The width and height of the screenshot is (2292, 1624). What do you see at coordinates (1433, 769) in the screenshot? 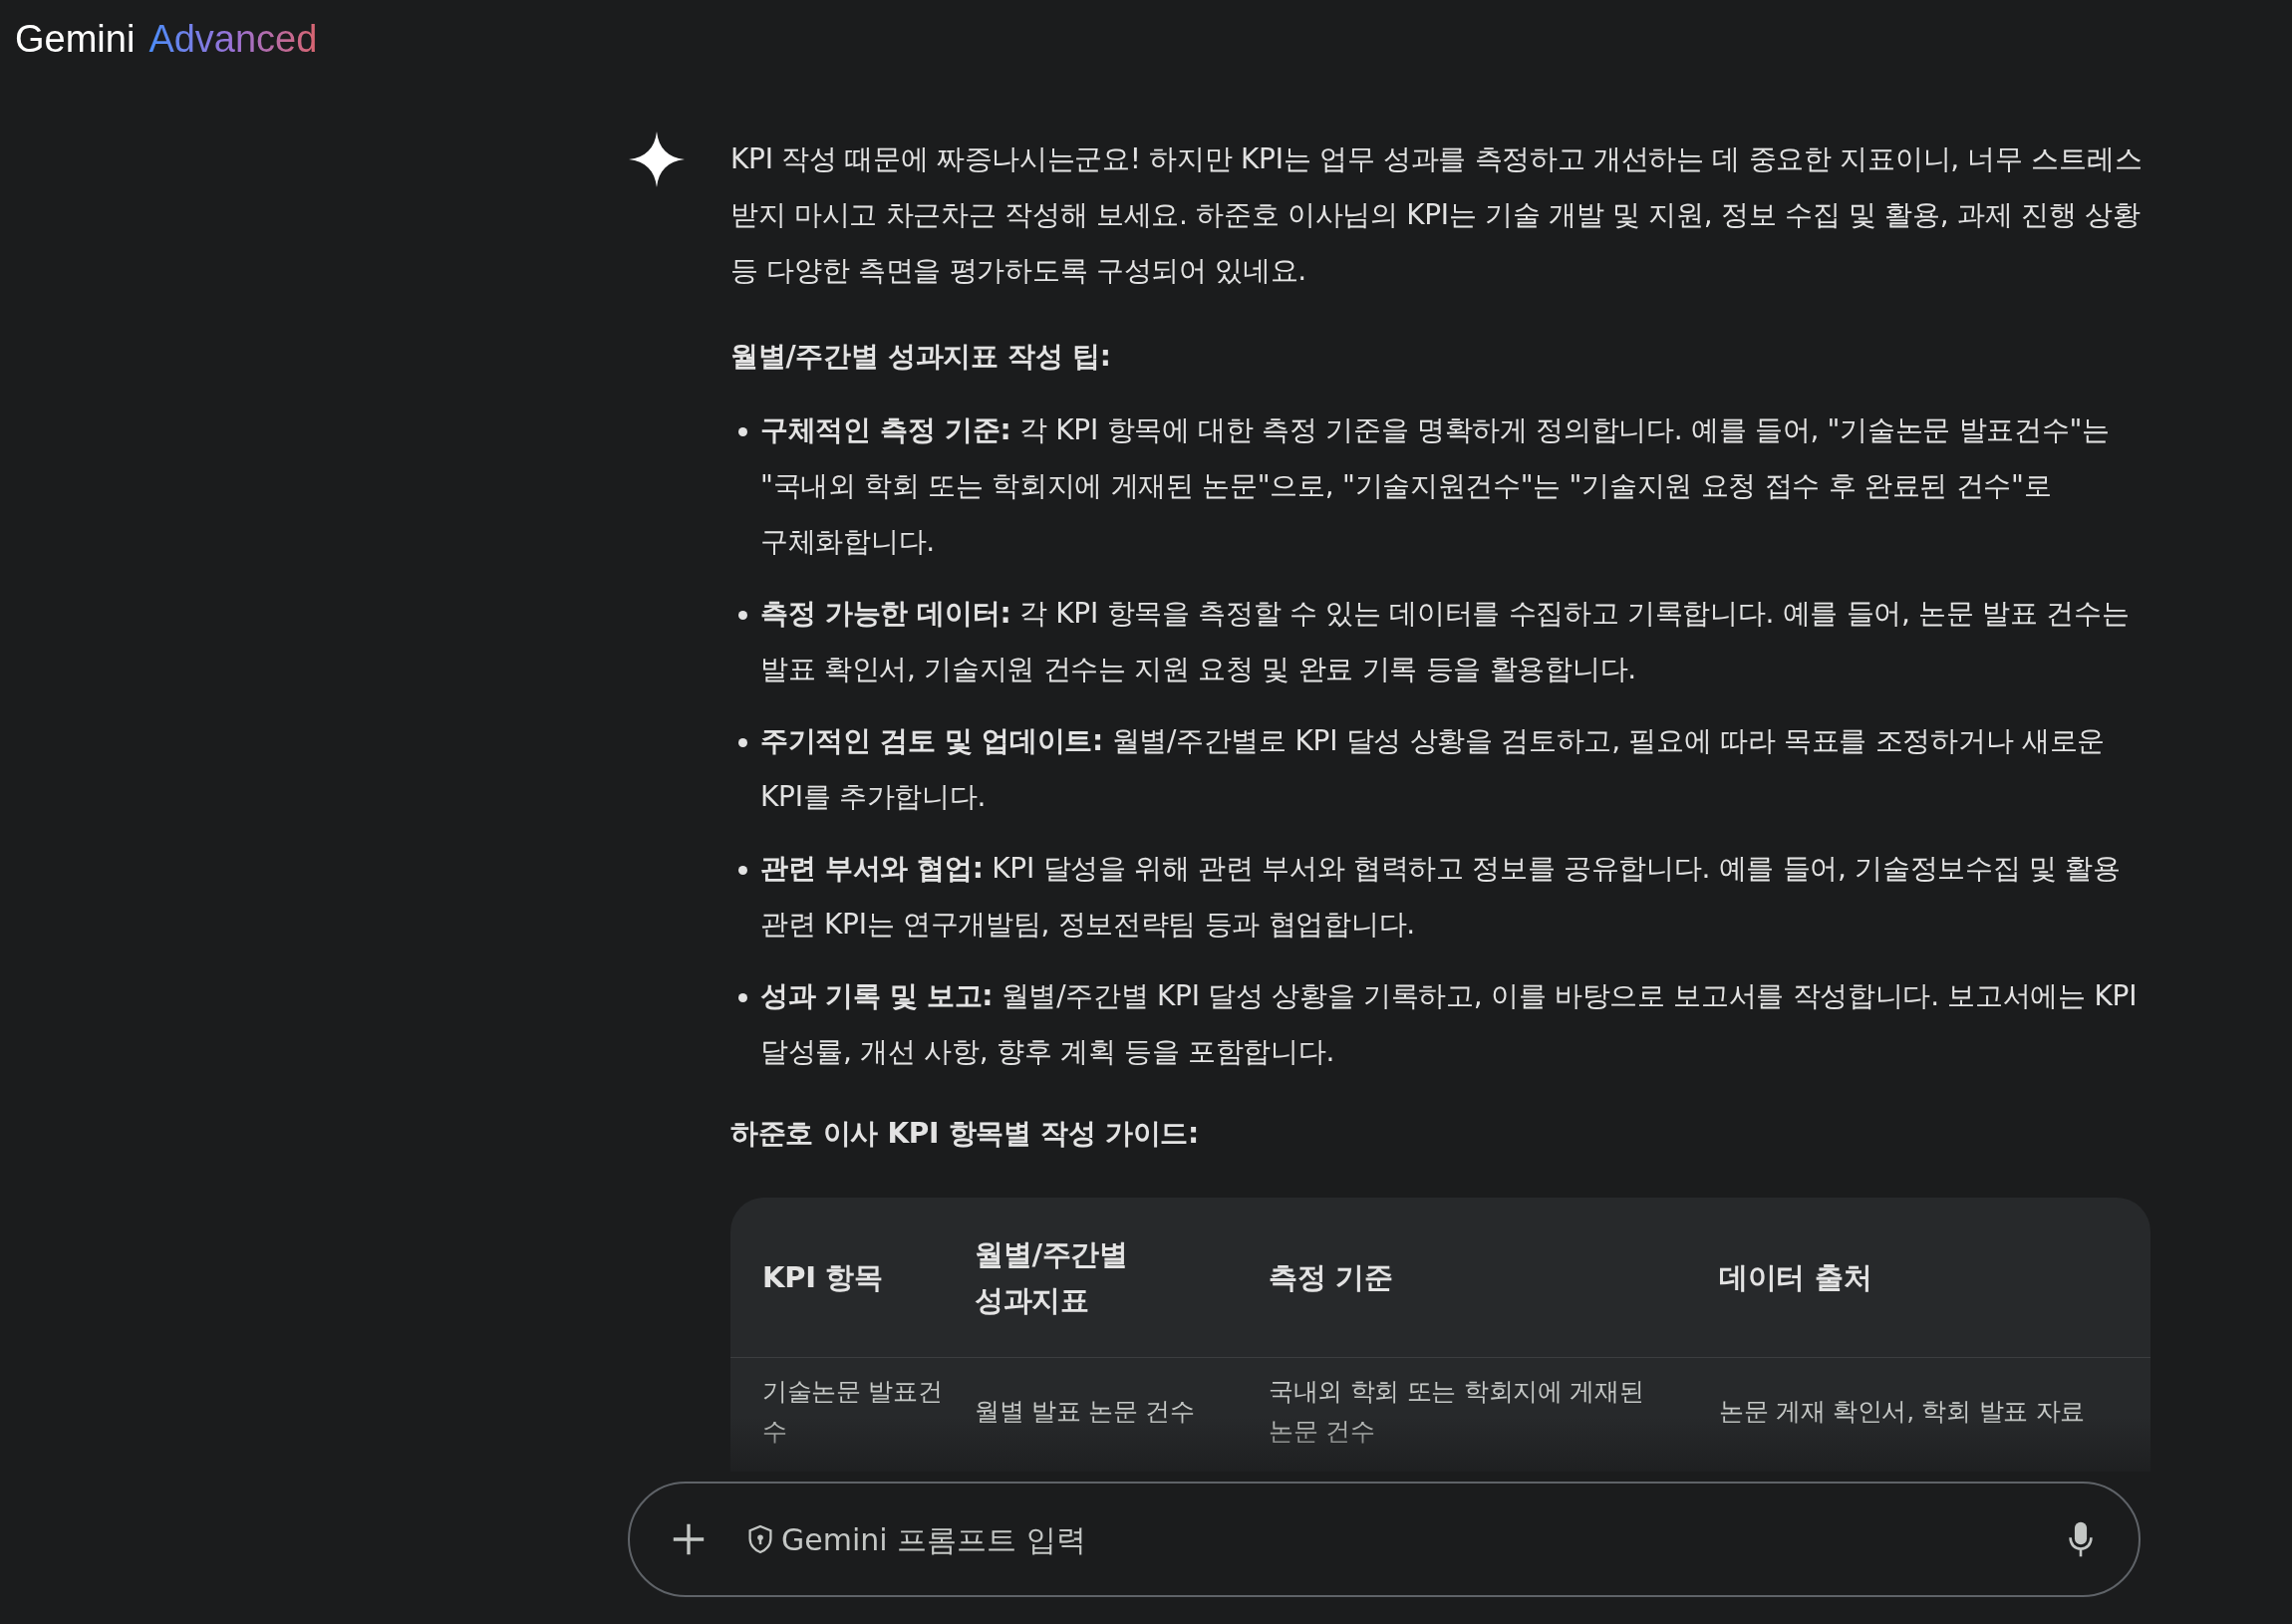
I see `tip-text: 주기적인 검토 및 업데이트: 월별/주간별로 KPI 달성 상황을 검토하고, 필요에 따라 목표를 조정하거나 새로운 KPI를 추가합니다.` at bounding box center [1433, 769].